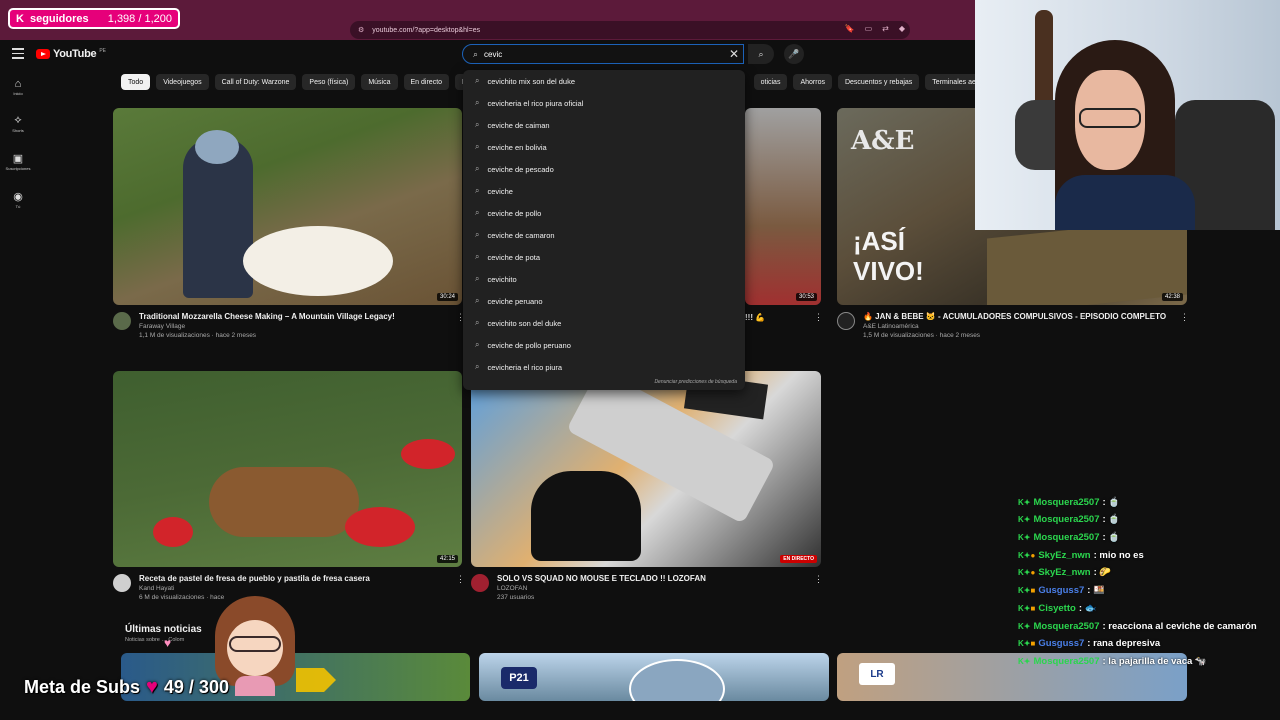  What do you see at coordinates (18, 168) in the screenshot?
I see `sidebar-item-label: Suscripciones` at bounding box center [18, 168].